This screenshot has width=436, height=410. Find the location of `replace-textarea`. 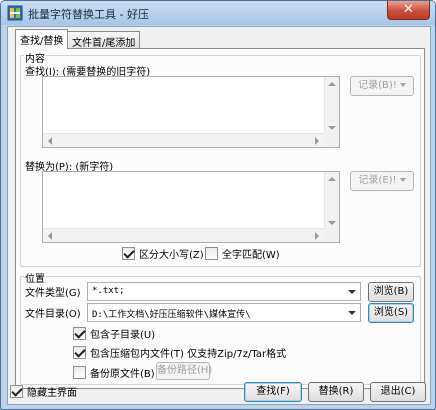

replace-textarea is located at coordinates (191, 207).